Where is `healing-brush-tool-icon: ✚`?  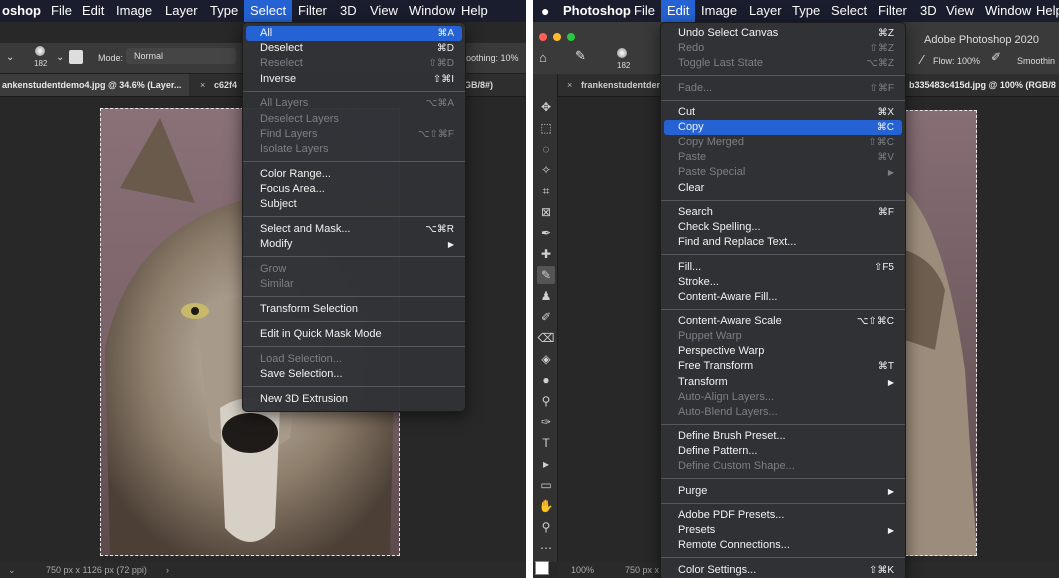
healing-brush-tool-icon: ✚ is located at coordinates (546, 254).